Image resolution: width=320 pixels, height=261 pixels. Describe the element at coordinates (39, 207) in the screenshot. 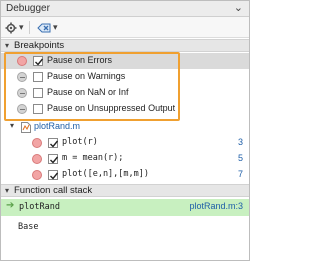

I see `call-stack-frame-name: plotRand` at that location.